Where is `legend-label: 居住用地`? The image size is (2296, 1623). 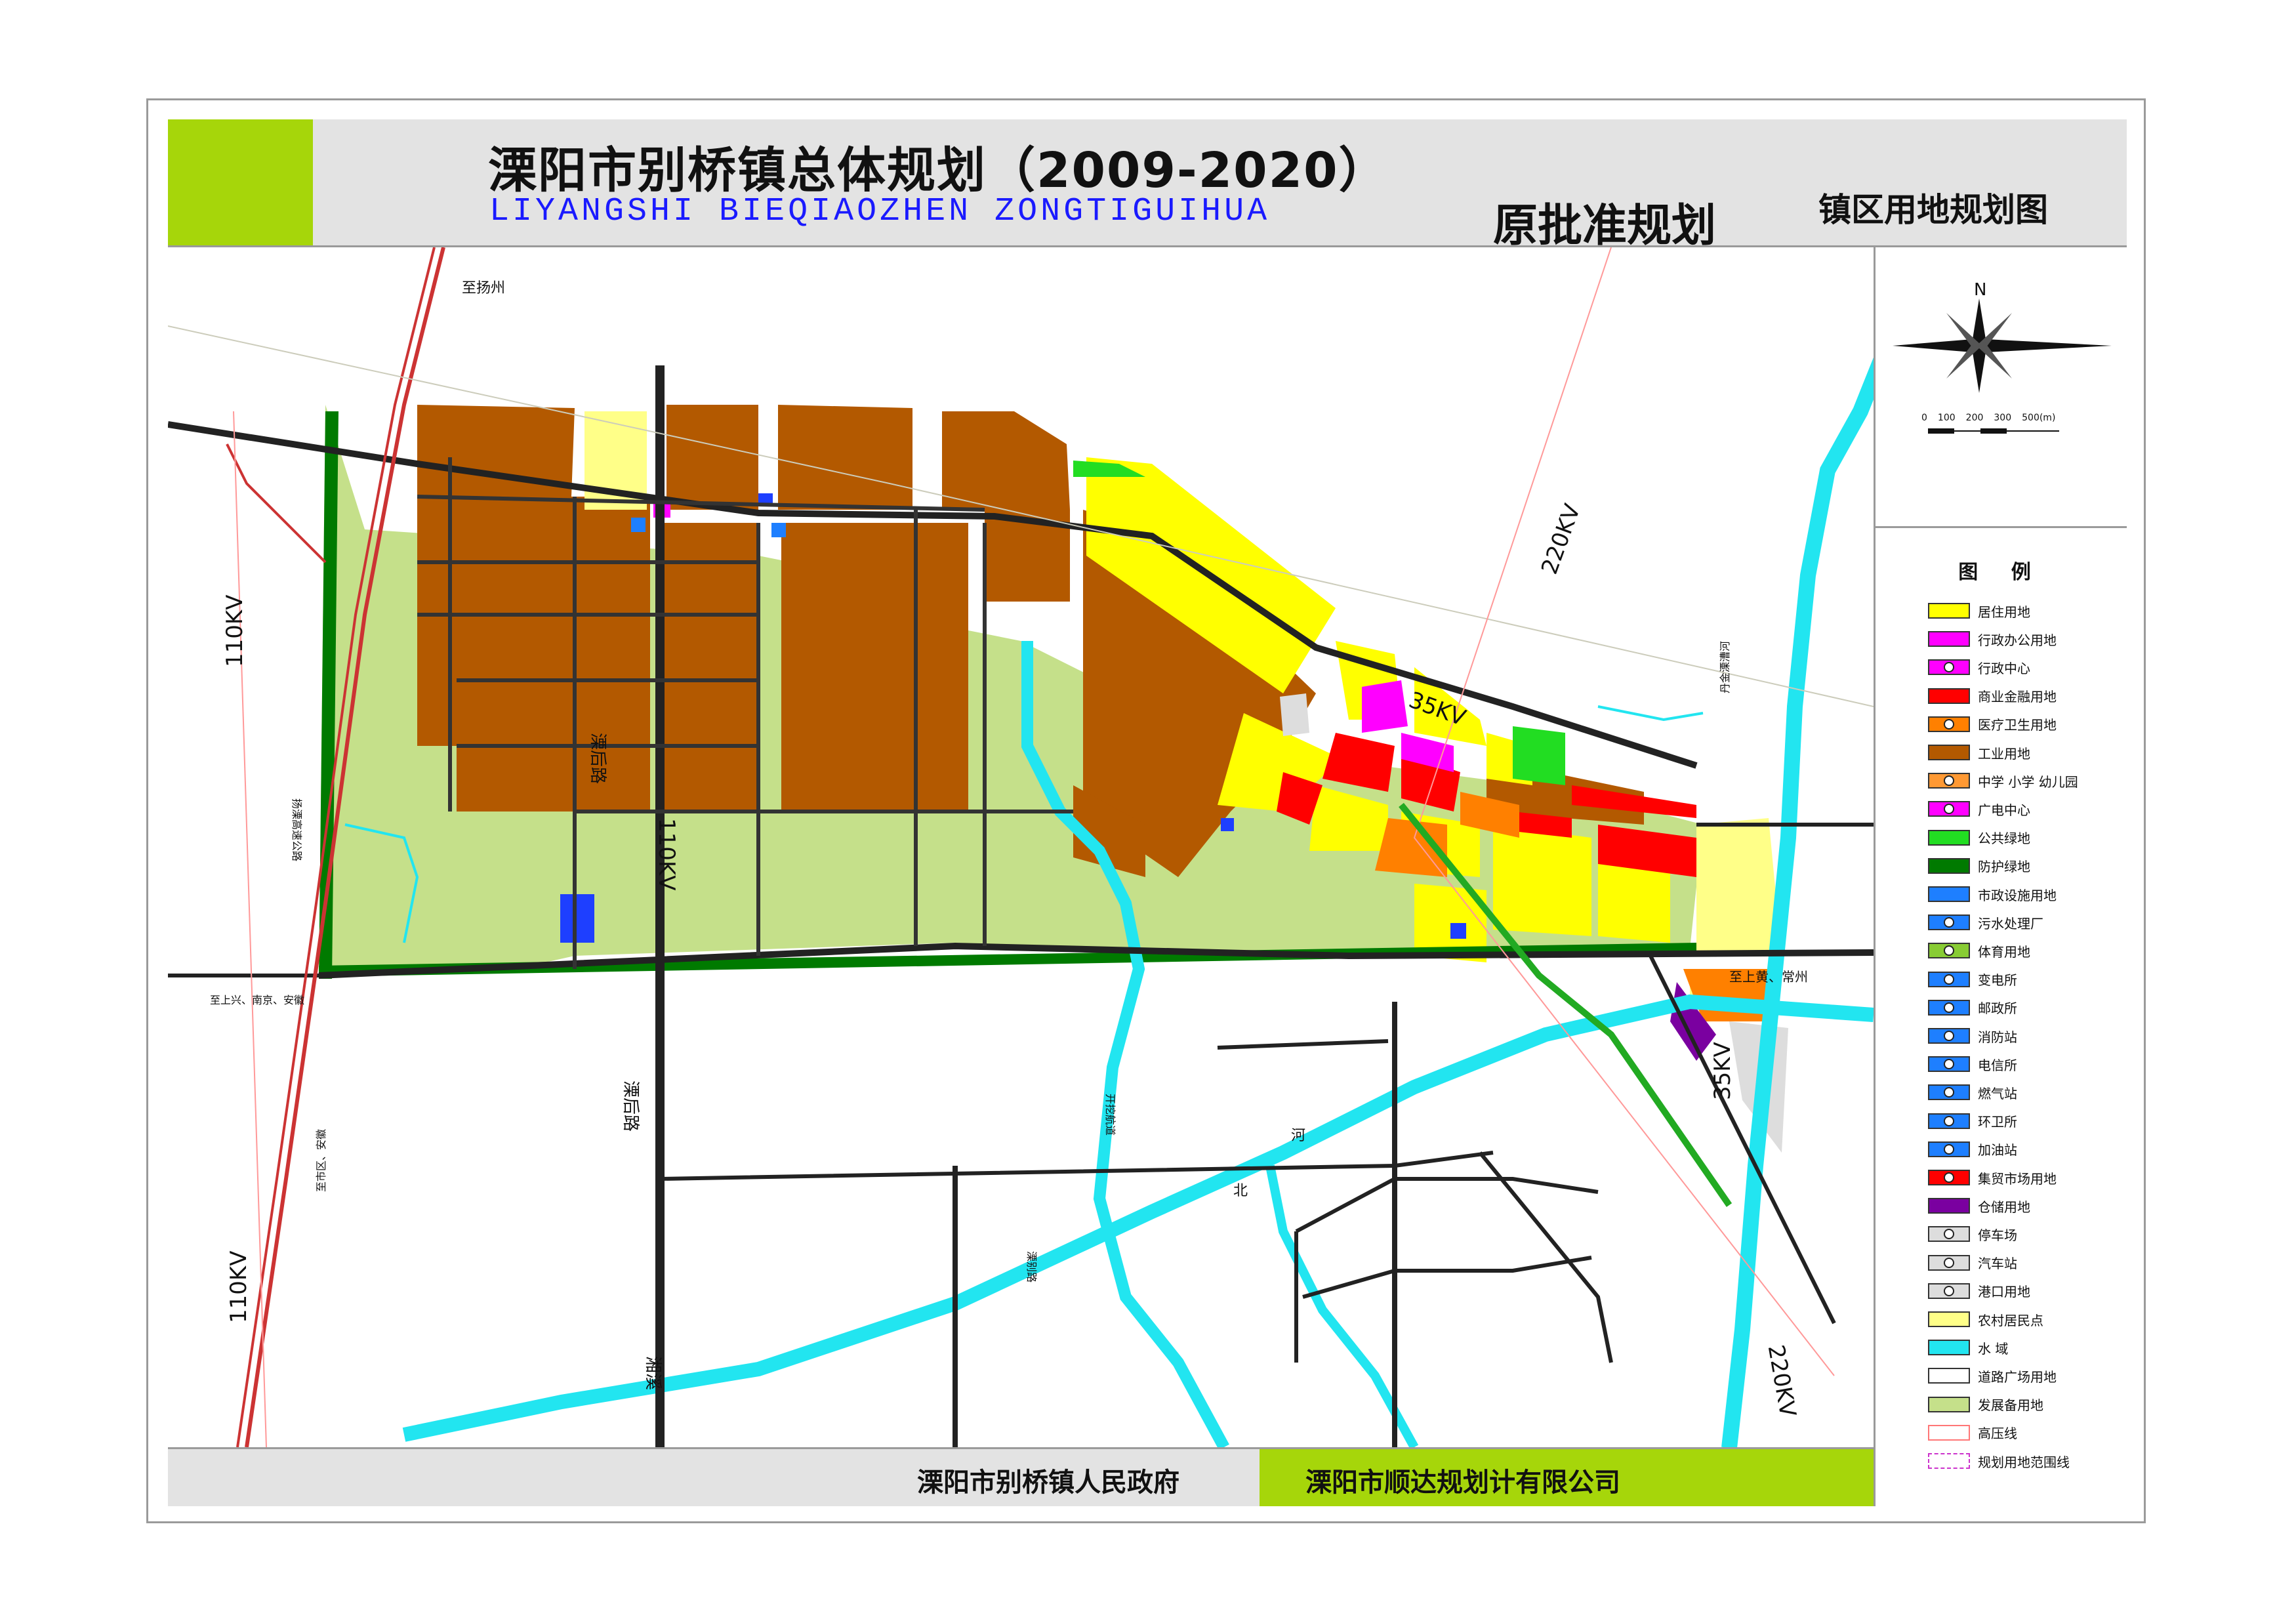 legend-label: 居住用地 is located at coordinates (2004, 612).